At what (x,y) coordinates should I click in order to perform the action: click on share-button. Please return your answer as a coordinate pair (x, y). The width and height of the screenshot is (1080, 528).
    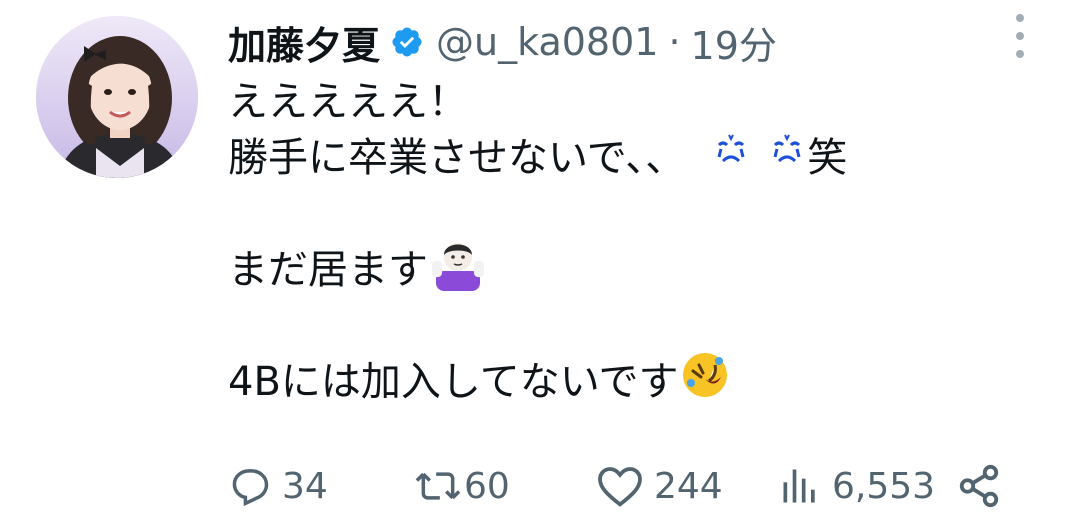
    Looking at the image, I should click on (979, 486).